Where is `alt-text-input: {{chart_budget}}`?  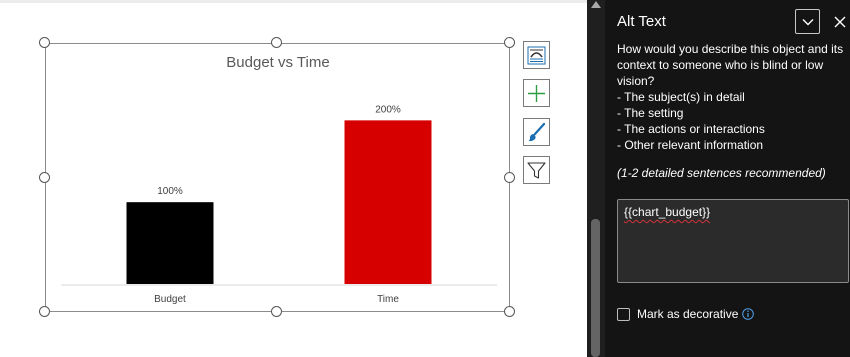
alt-text-input: {{chart_budget}} is located at coordinates (733, 241).